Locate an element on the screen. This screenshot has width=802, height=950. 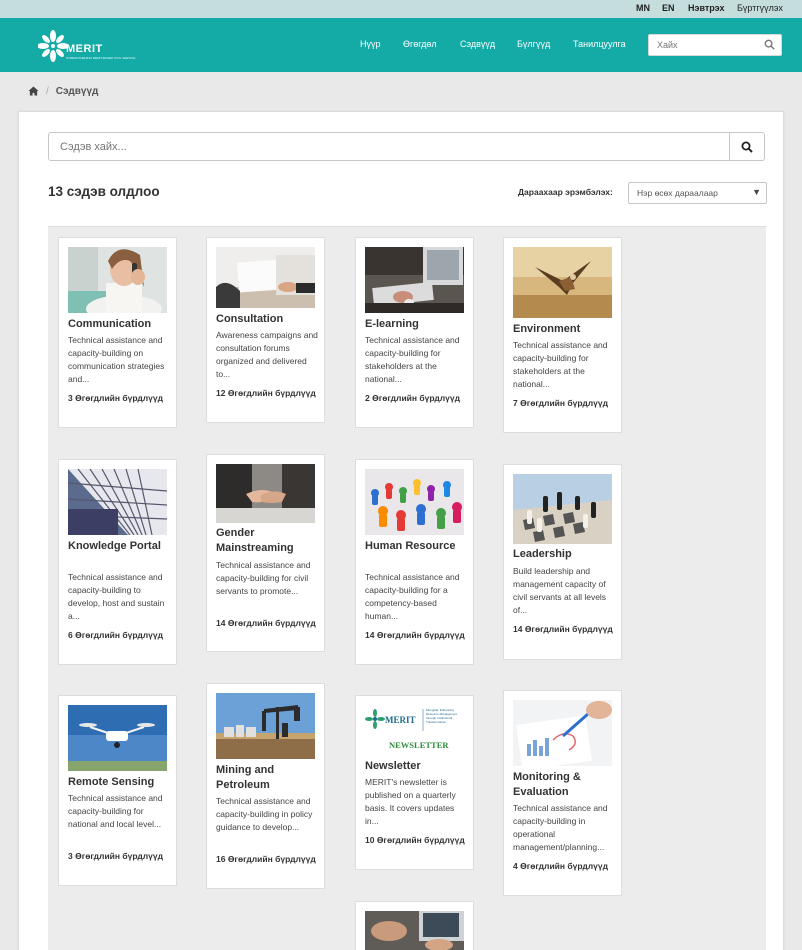
nav-datasets: Өгөгдөл is located at coordinates (420, 44).